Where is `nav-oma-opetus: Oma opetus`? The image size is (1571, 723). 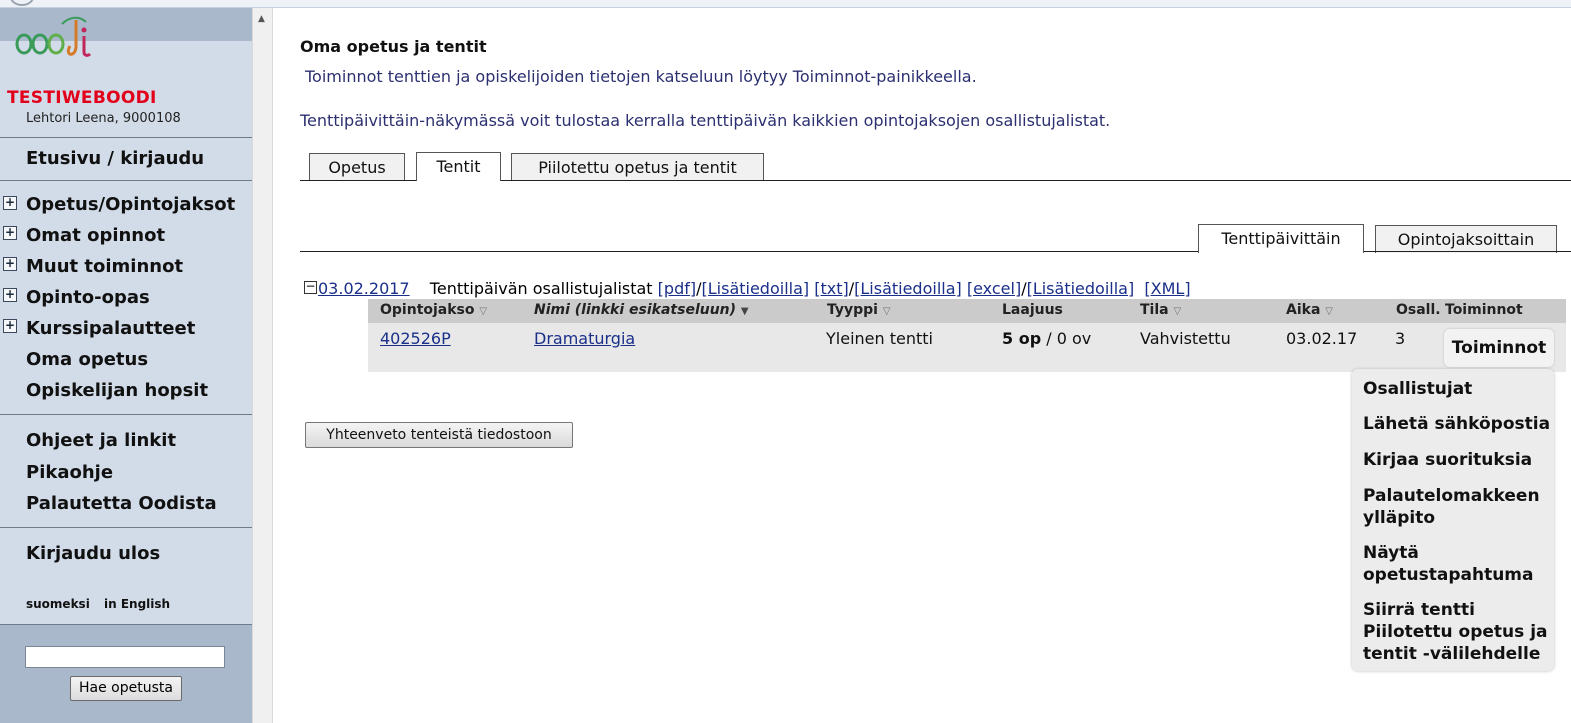 nav-oma-opetus: Oma opetus is located at coordinates (87, 359).